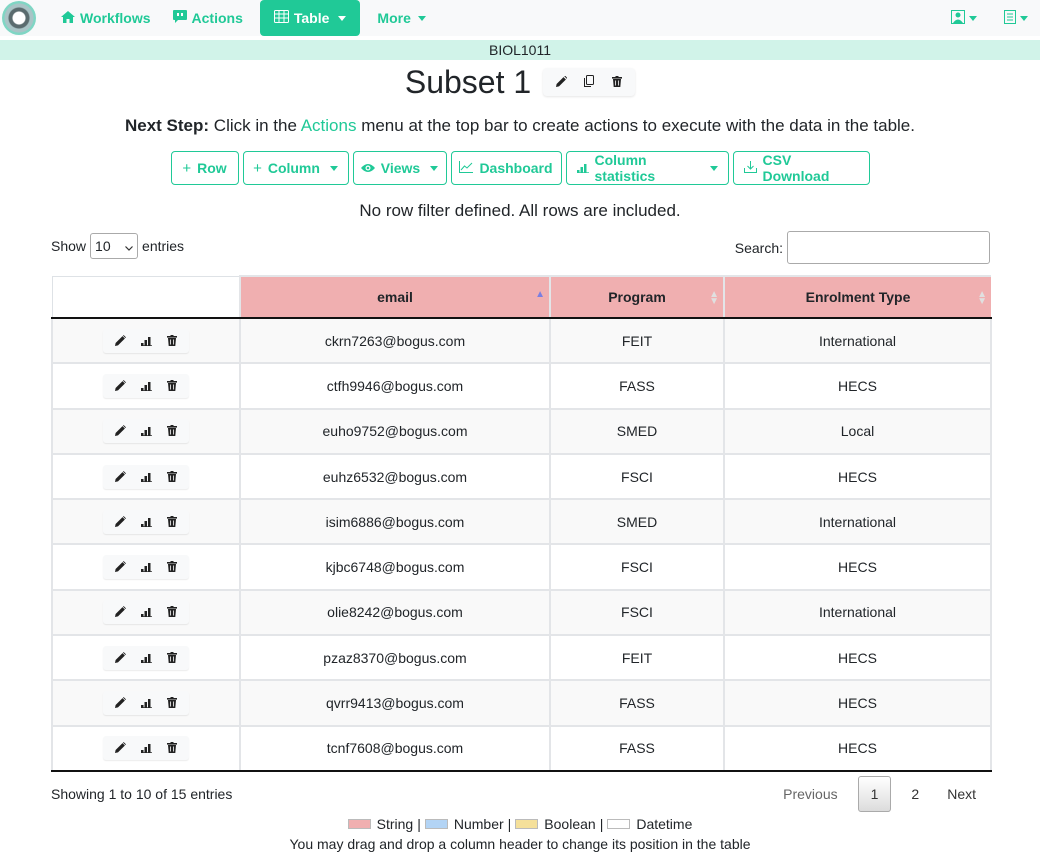  I want to click on app-logo, so click(19, 18).